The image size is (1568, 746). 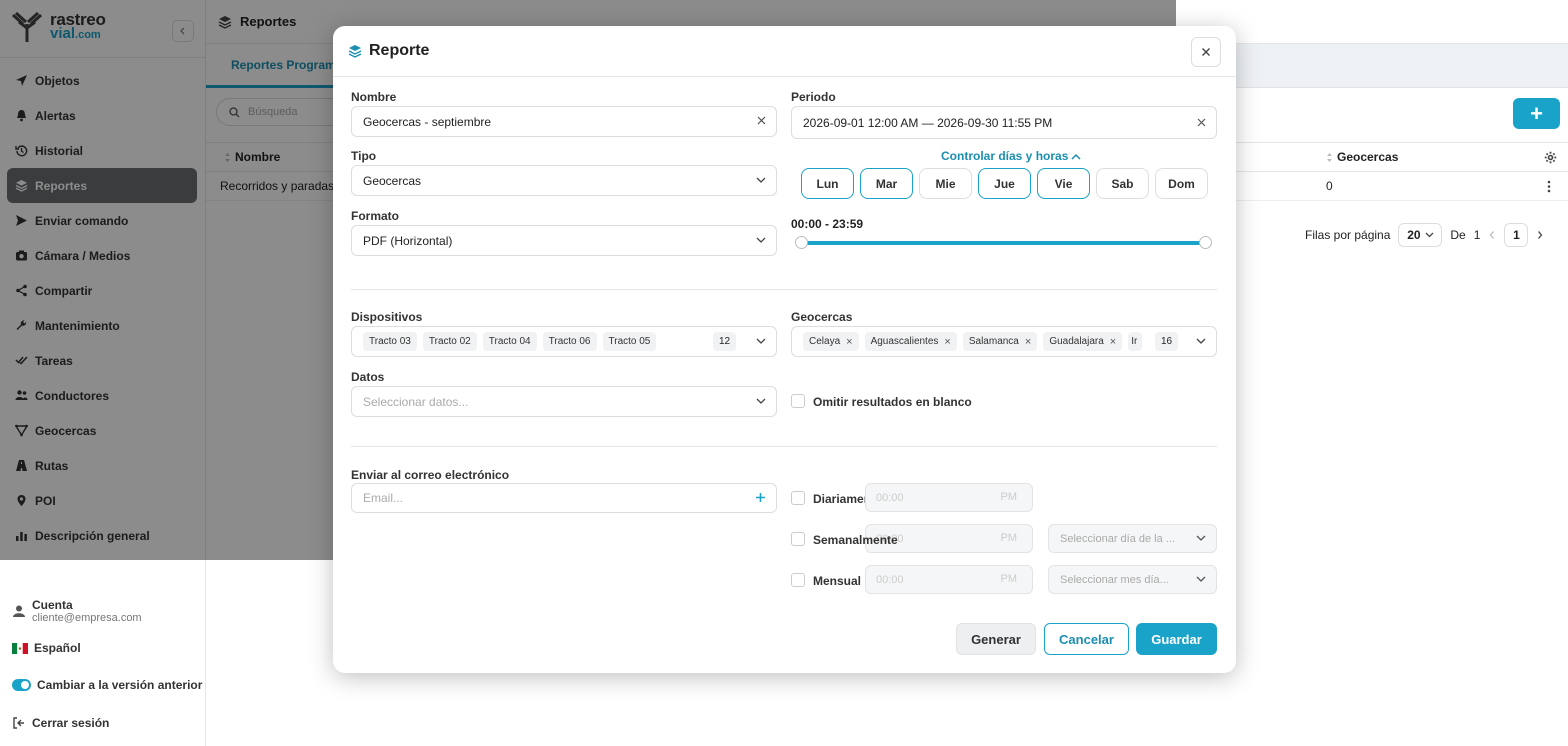 What do you see at coordinates (387, 317) in the screenshot?
I see `devices-label: Dispositivos` at bounding box center [387, 317].